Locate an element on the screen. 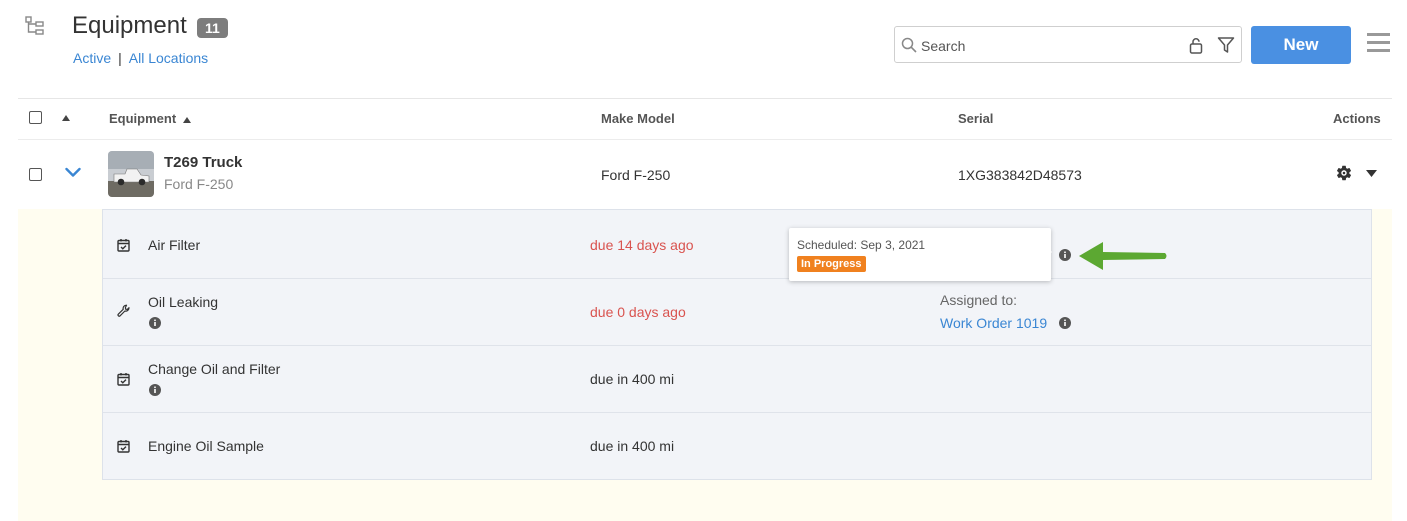 The height and width of the screenshot is (521, 1407). wrench-icon is located at coordinates (123, 310).